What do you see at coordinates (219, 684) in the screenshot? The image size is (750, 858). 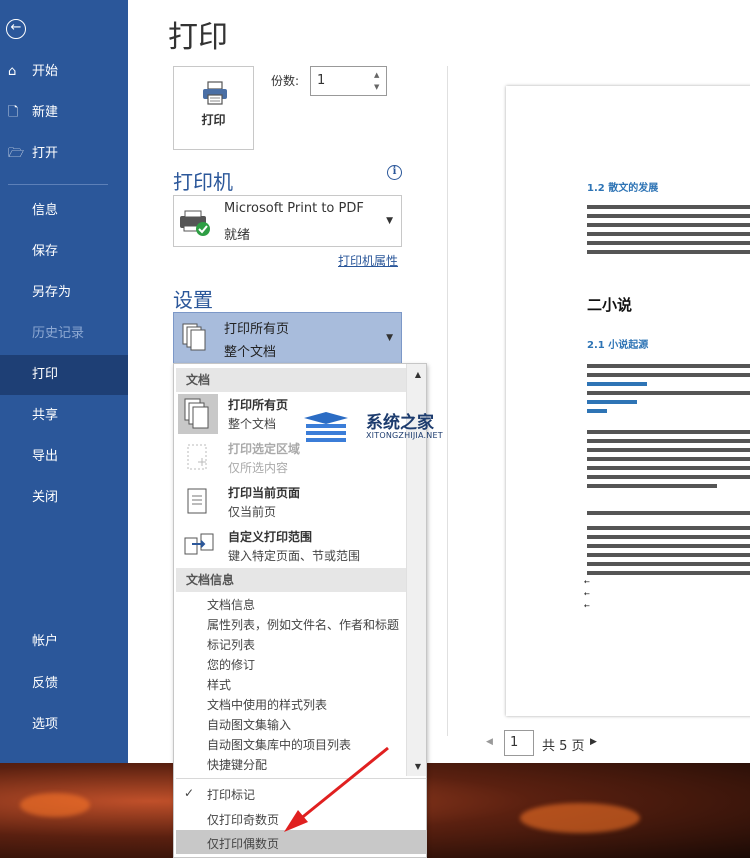 I see `menu-item-styles: 样式` at bounding box center [219, 684].